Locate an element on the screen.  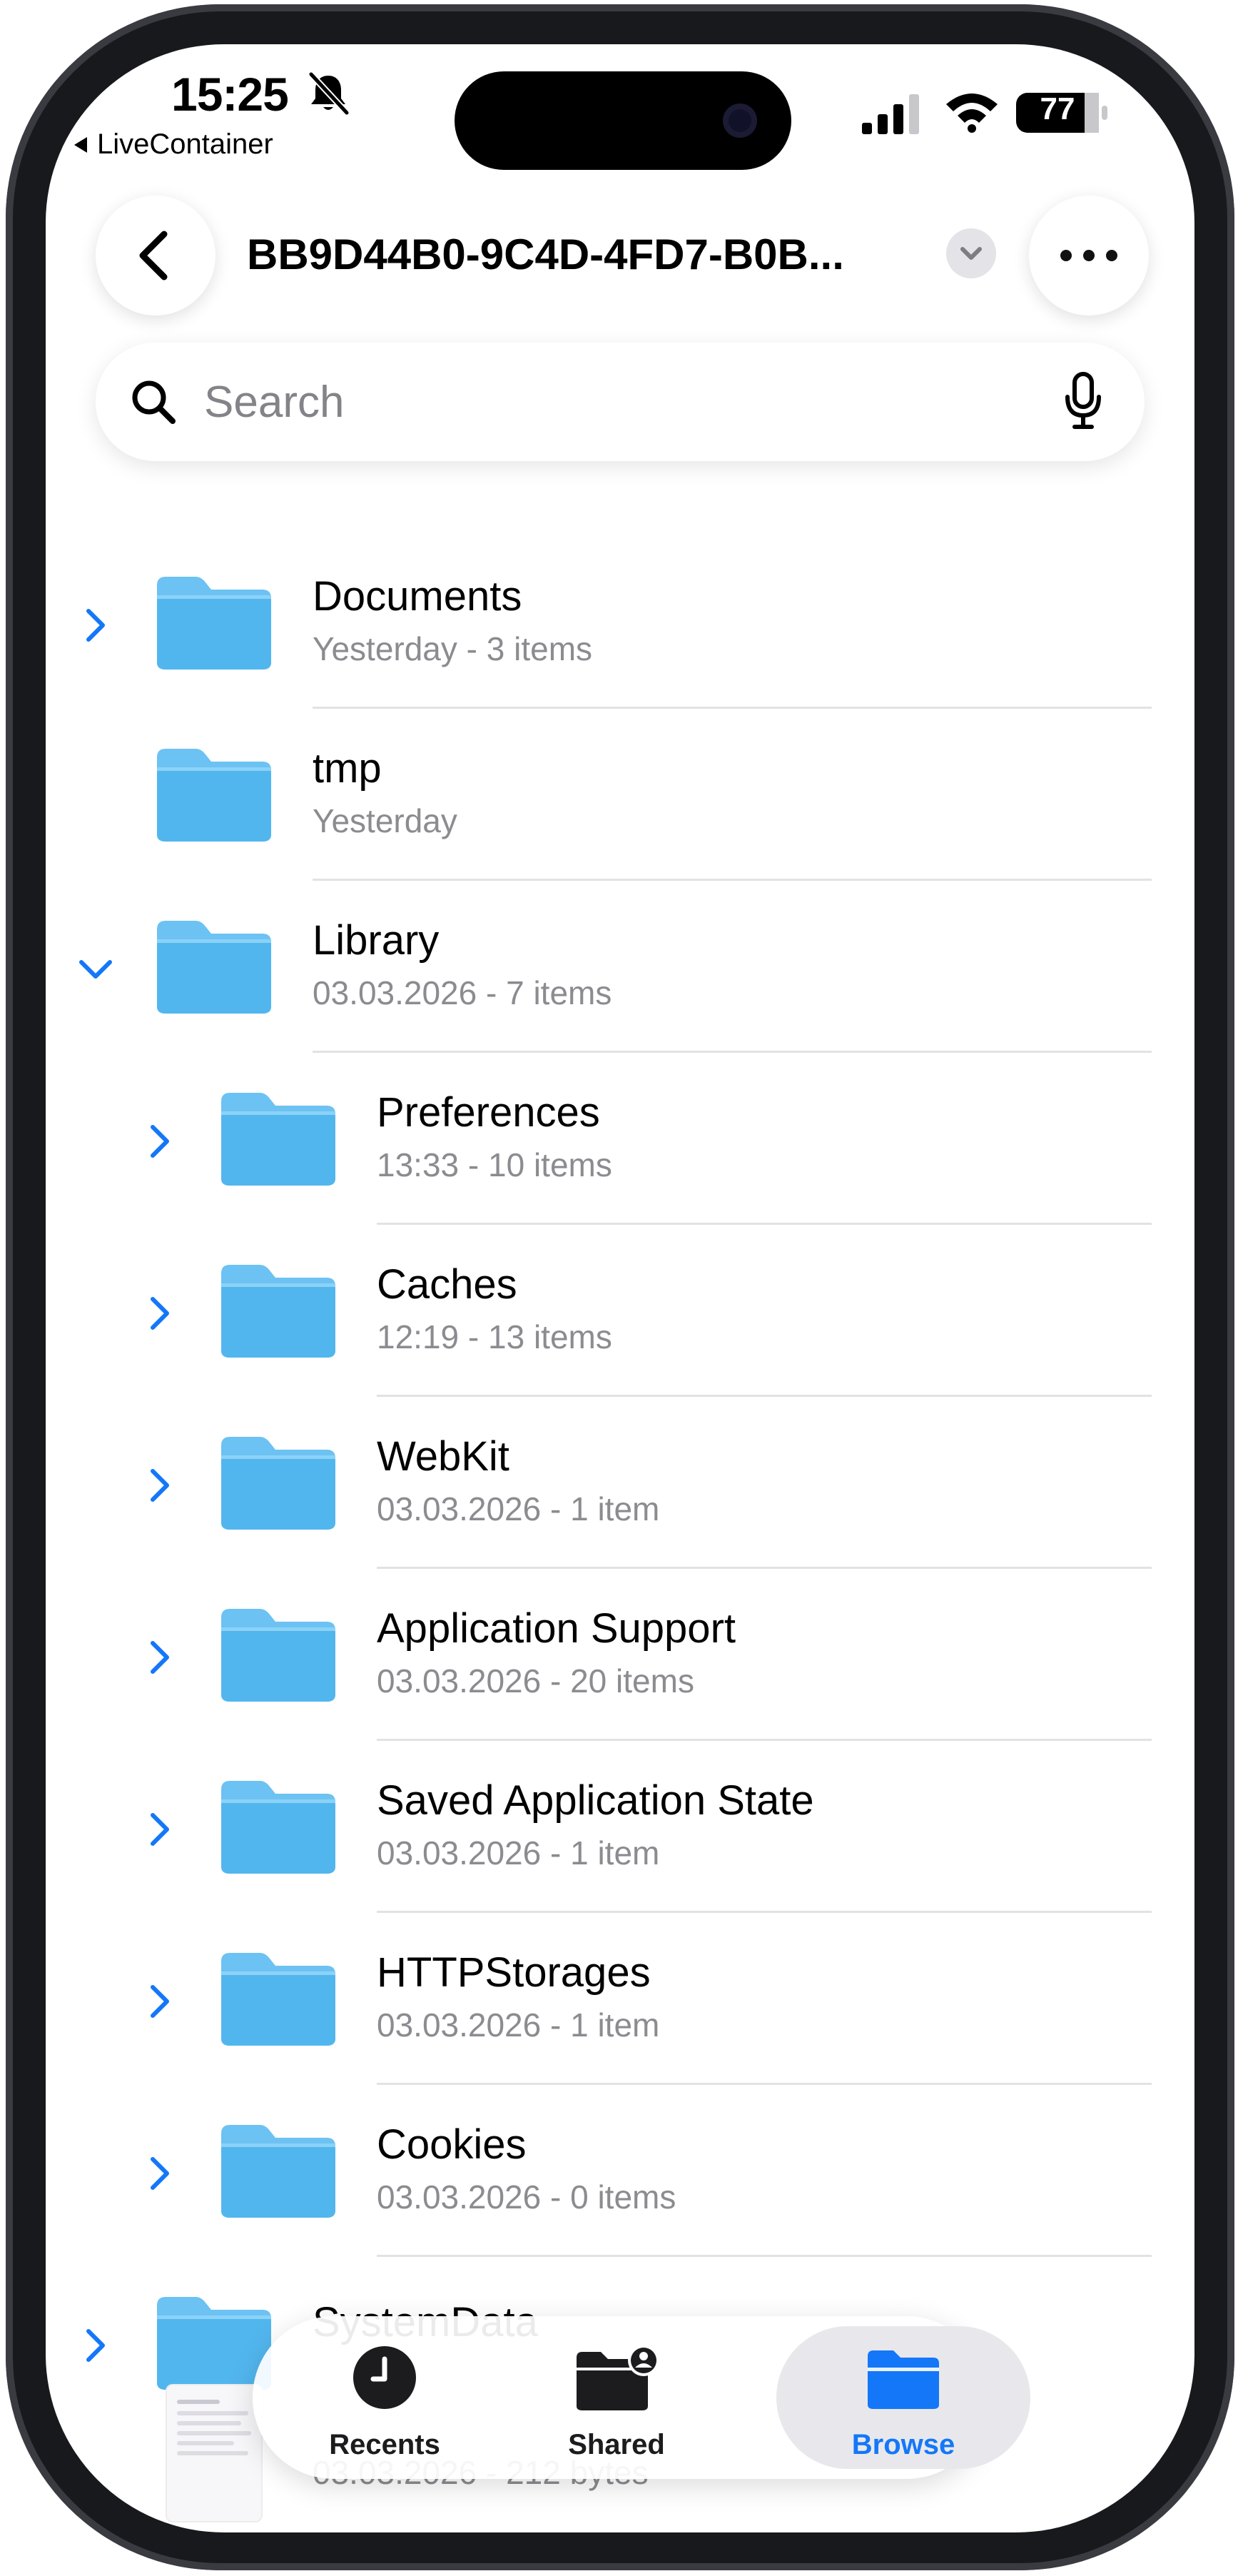
folder-name: Caches is located at coordinates (447, 1284).